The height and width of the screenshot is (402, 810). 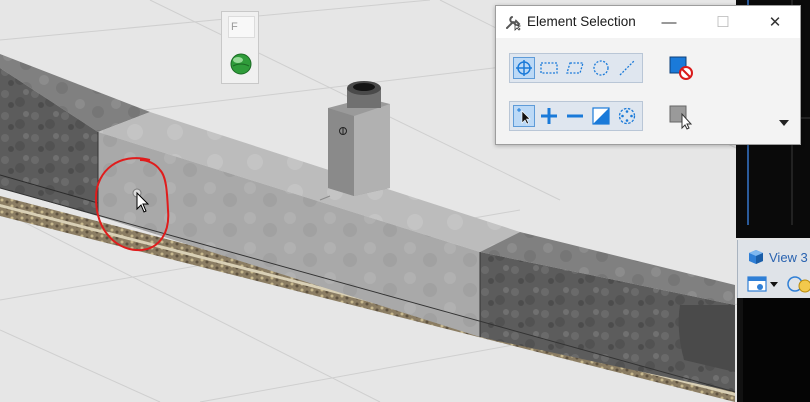 What do you see at coordinates (776, 350) in the screenshot?
I see `view-3-canvas` at bounding box center [776, 350].